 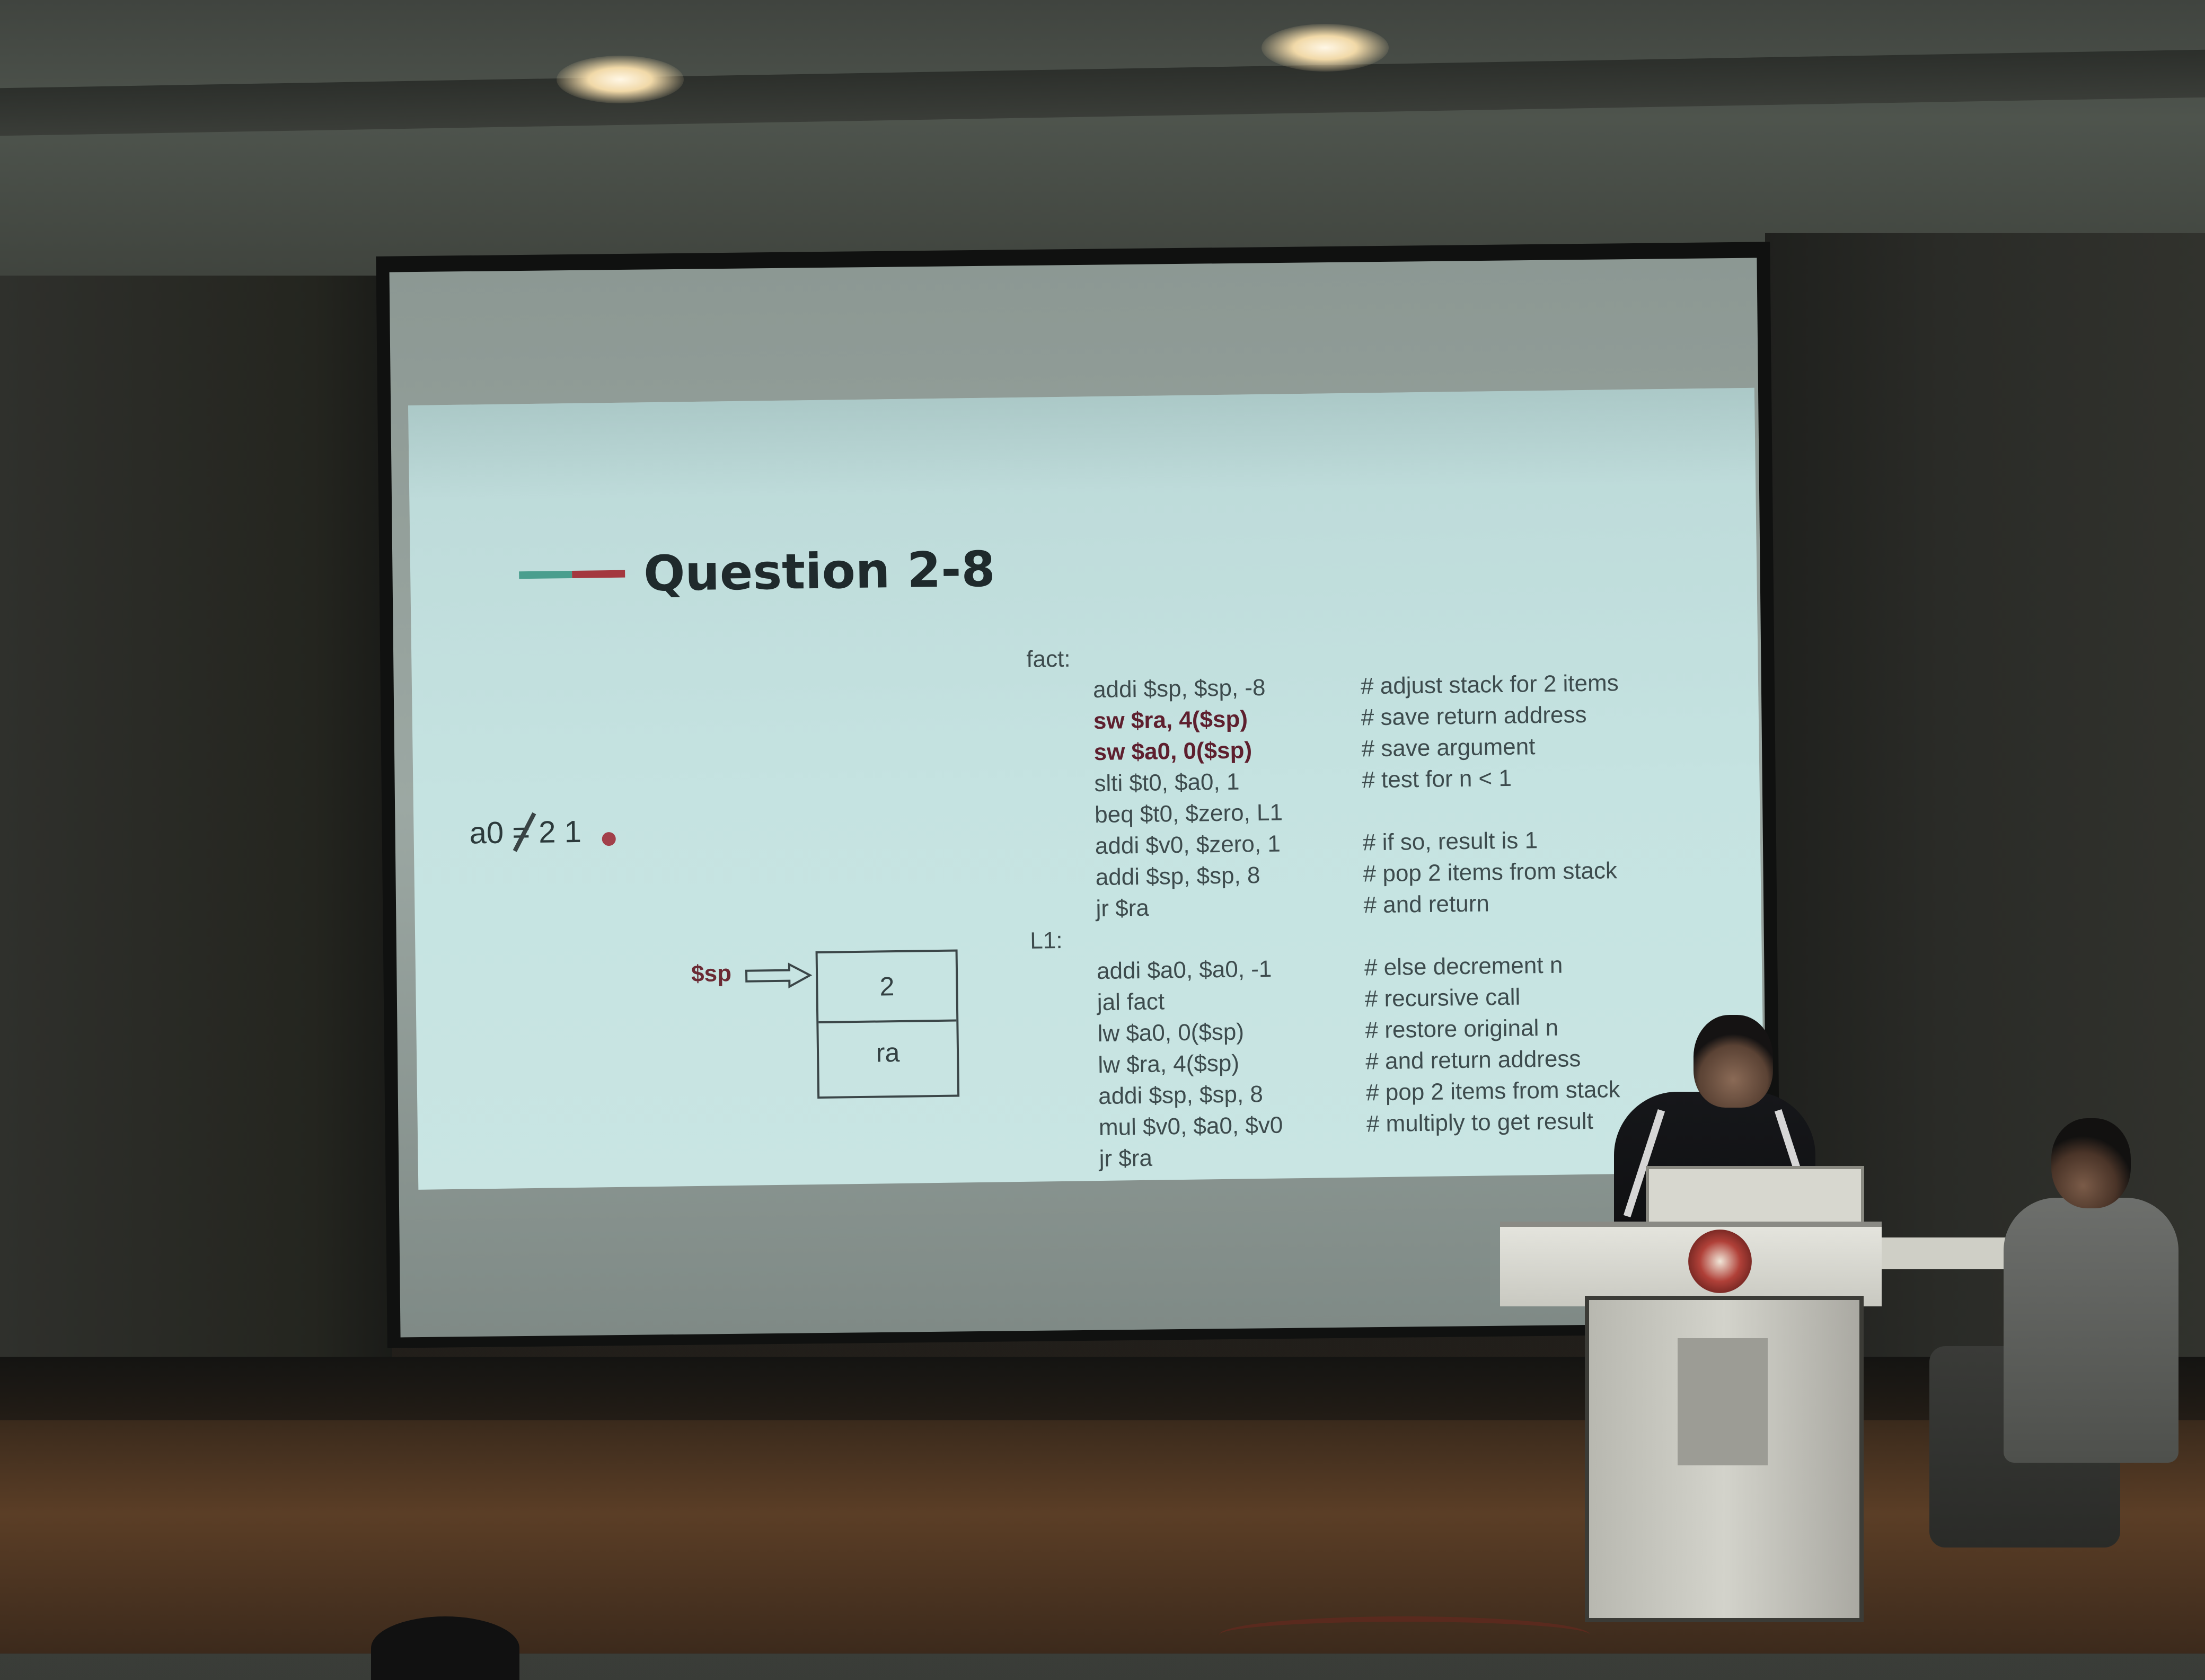 What do you see at coordinates (1404, 1635) in the screenshot?
I see `floor-cable` at bounding box center [1404, 1635].